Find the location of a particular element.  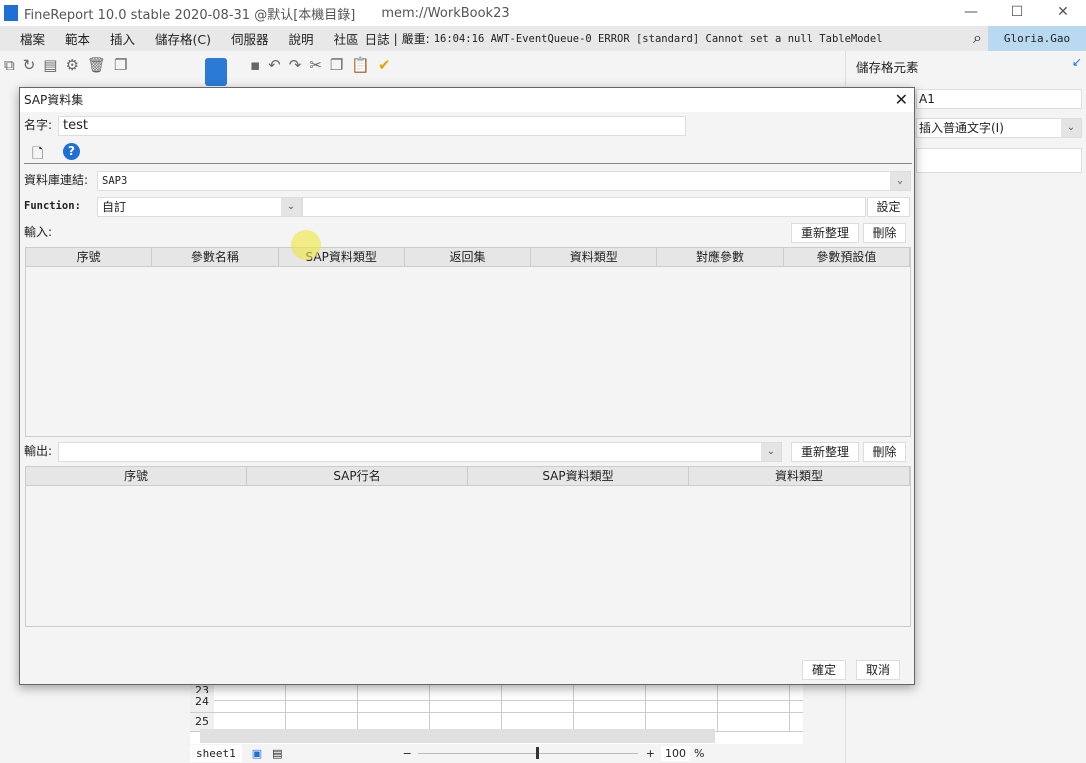

zoom-percent: % is located at coordinates (699, 753).